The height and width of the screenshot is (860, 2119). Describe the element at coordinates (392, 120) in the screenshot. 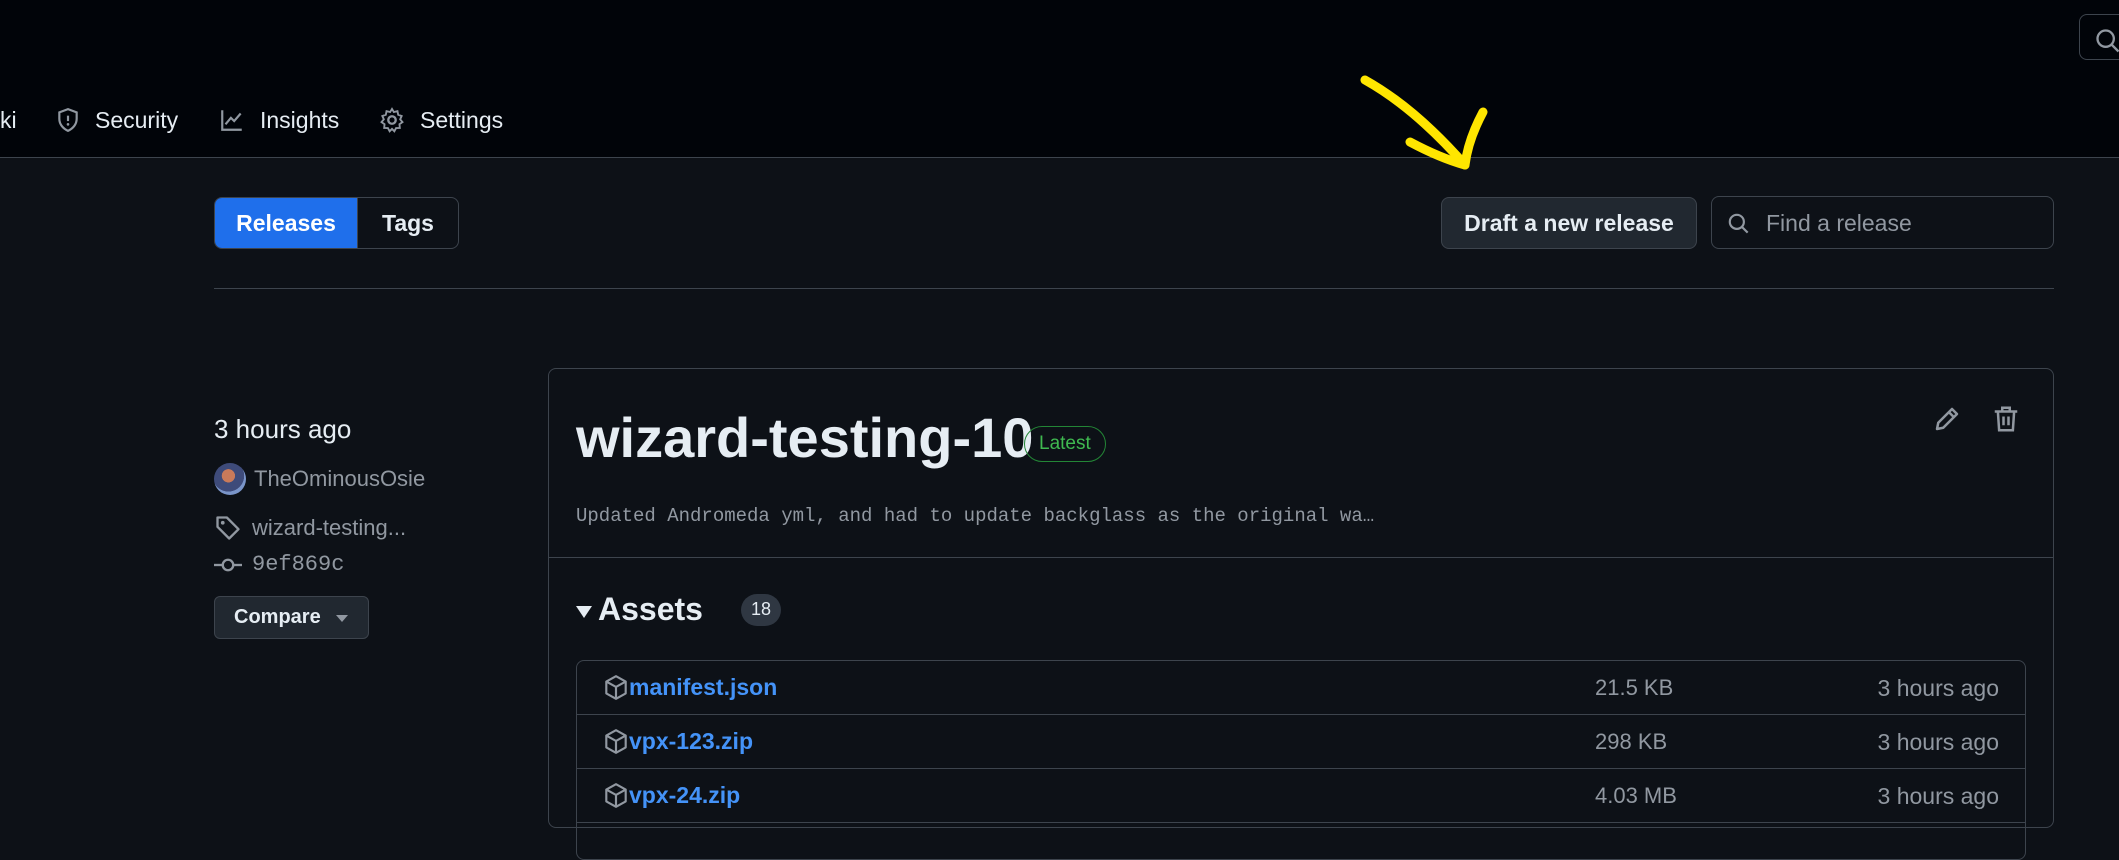

I see `gear-icon` at that location.